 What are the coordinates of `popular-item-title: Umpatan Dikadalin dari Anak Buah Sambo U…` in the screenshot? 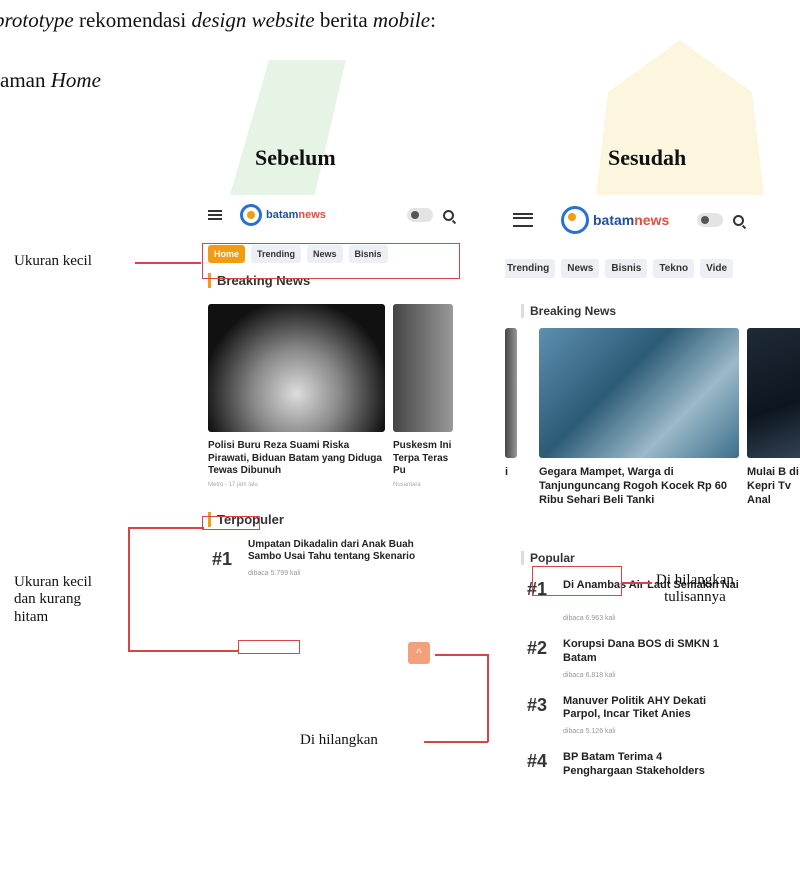 It's located at (332, 550).